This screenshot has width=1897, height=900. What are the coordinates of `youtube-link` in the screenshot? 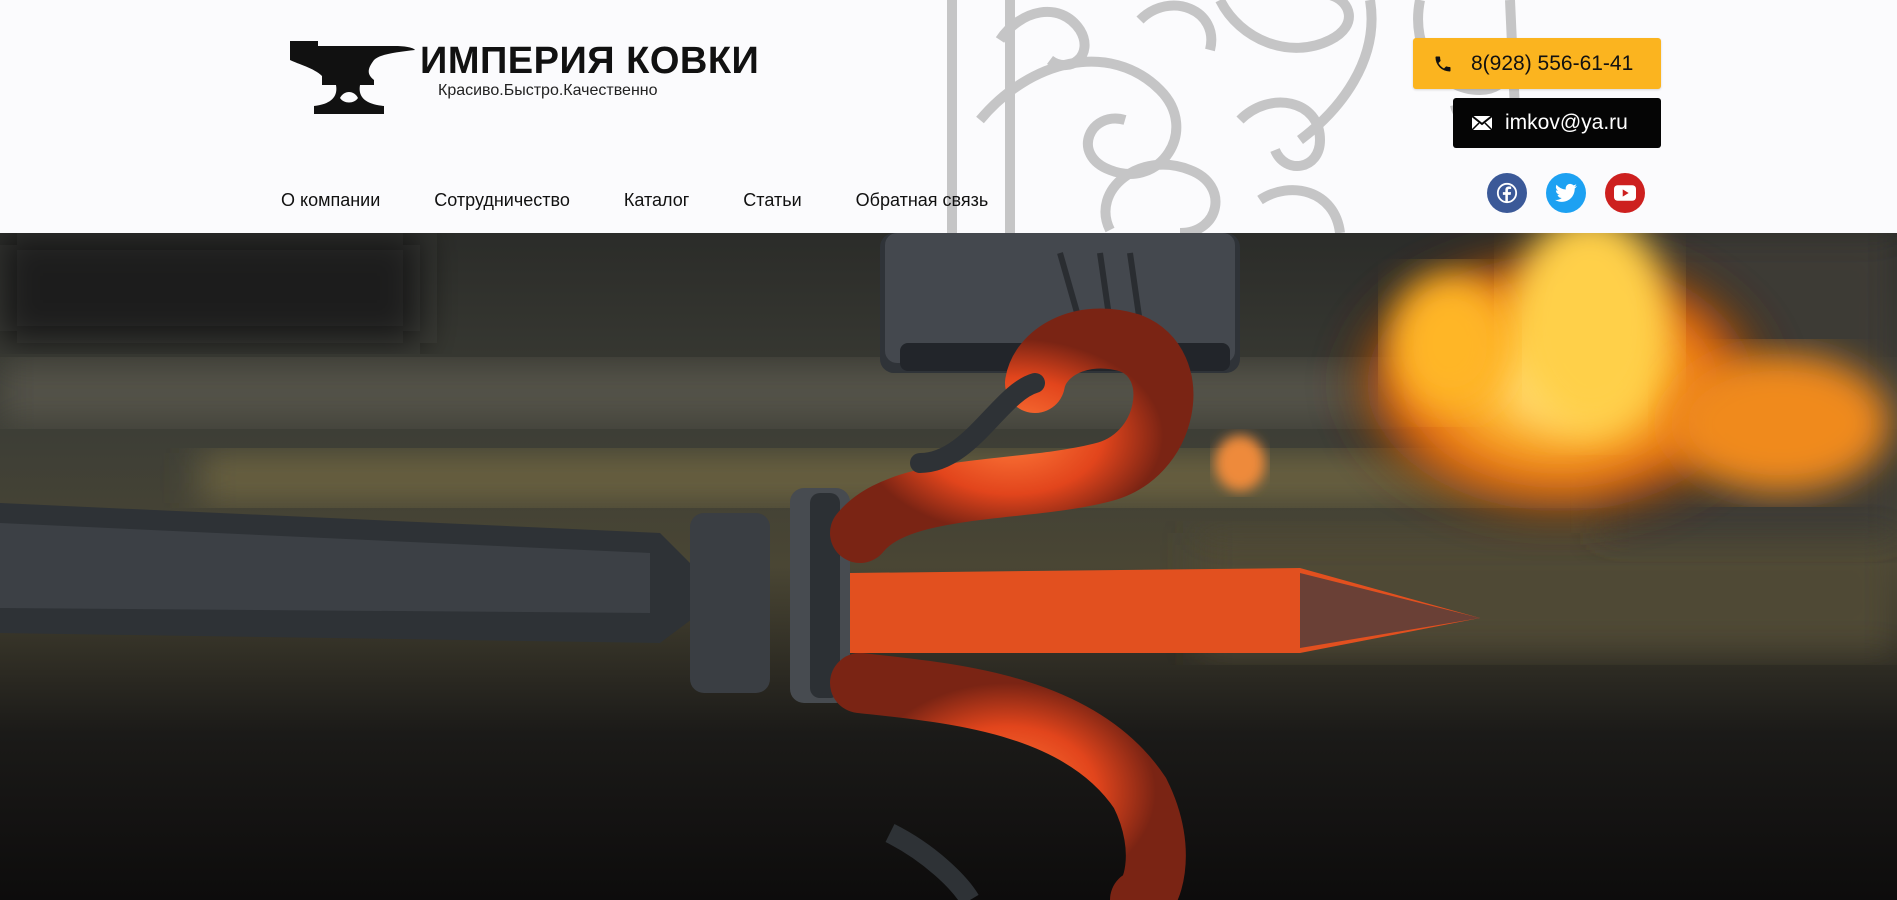 It's located at (1625, 193).